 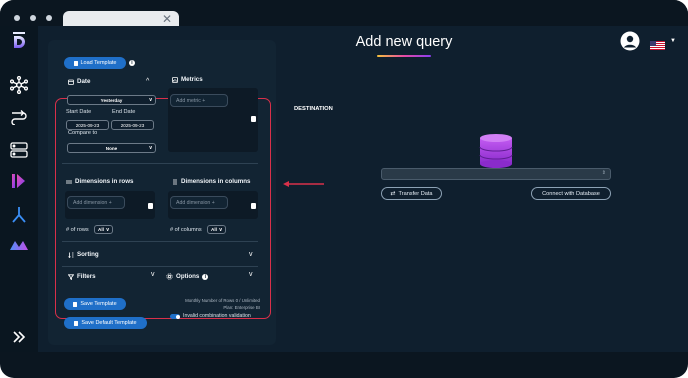 What do you see at coordinates (216, 181) in the screenshot?
I see `dimensions-columns-label: Dimensions in columns` at bounding box center [216, 181].